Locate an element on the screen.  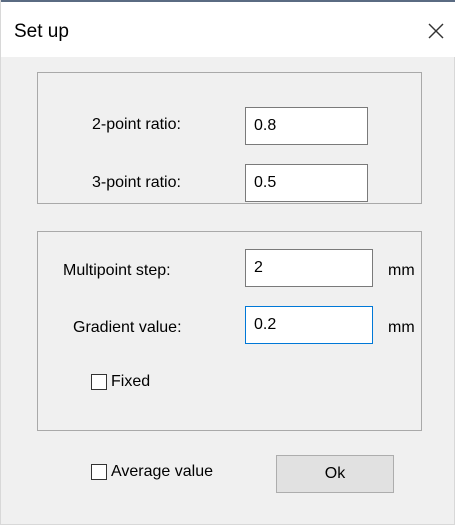
fixed-checkbox-box is located at coordinates (99, 382).